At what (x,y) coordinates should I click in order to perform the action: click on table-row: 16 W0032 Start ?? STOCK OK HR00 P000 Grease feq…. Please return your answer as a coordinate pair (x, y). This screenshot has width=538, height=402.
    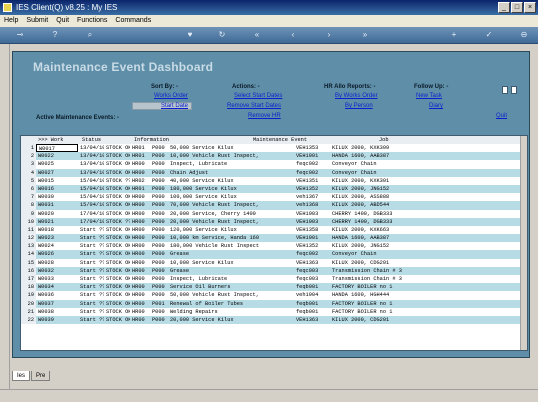
    Looking at the image, I should click on (274, 270).